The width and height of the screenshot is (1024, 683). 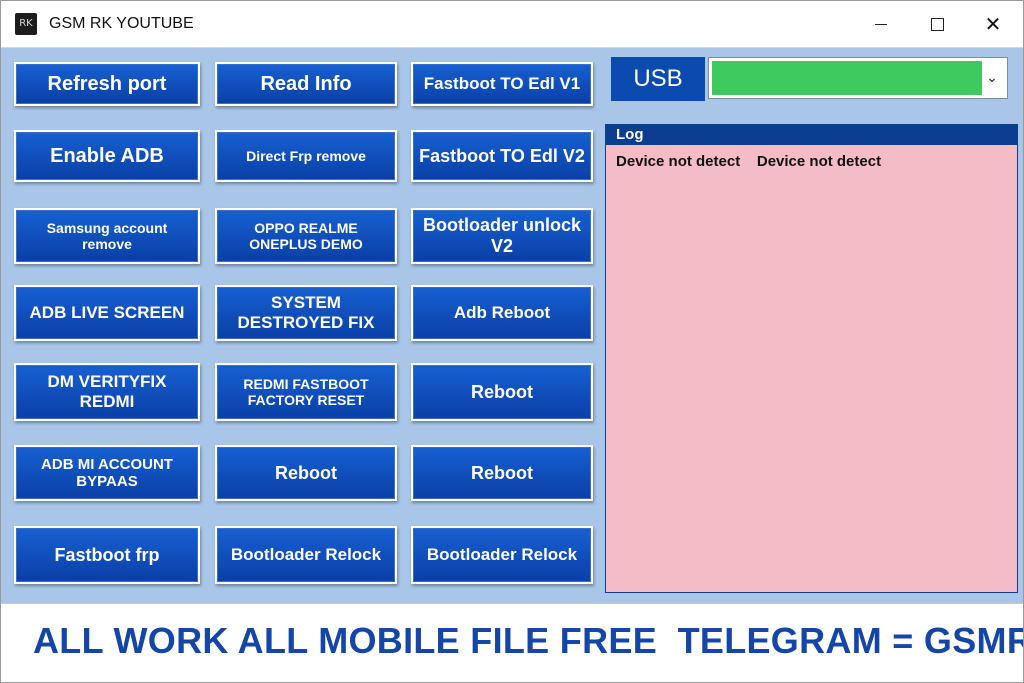 I want to click on maximize-button, so click(x=937, y=24).